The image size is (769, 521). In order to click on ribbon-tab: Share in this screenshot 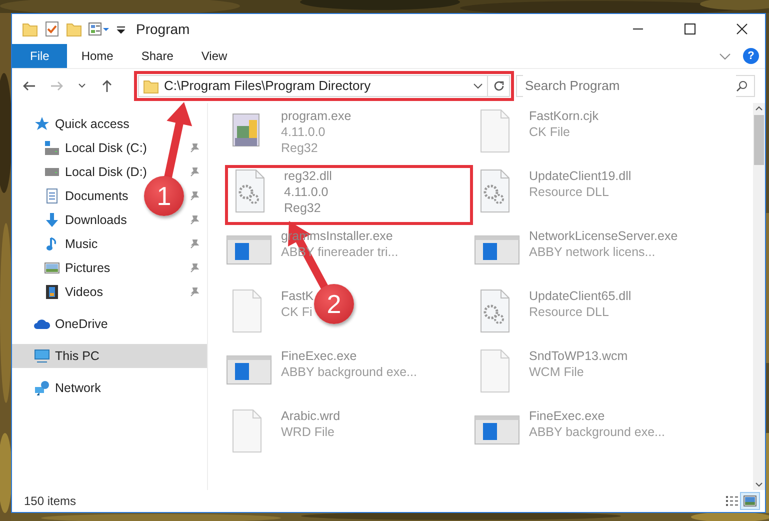, I will do `click(157, 56)`.